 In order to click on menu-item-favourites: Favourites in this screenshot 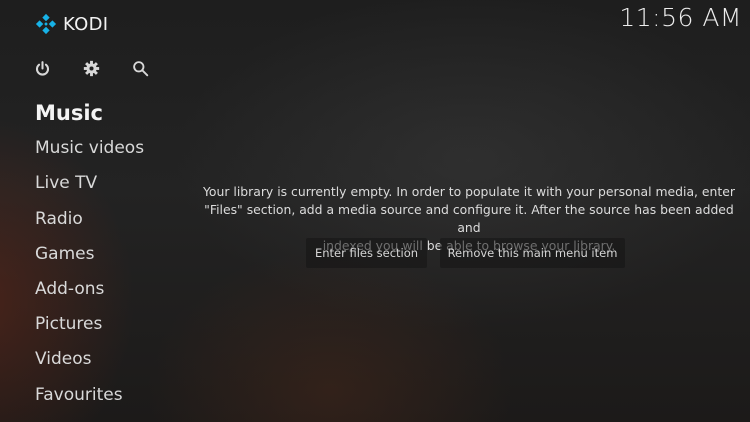, I will do `click(89, 395)`.